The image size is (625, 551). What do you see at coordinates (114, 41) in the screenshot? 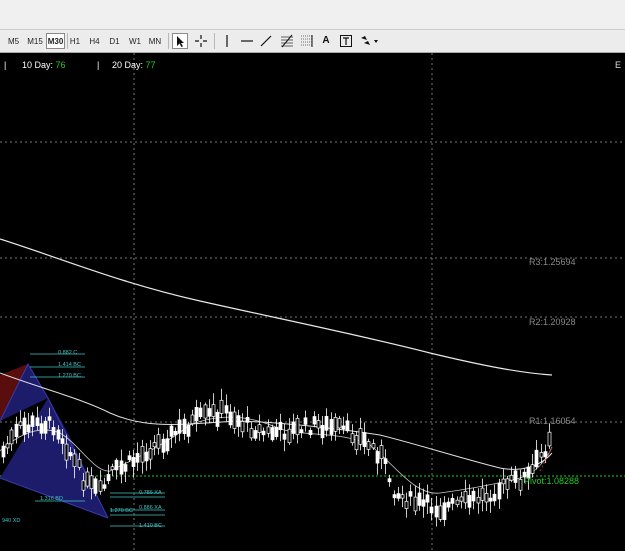
I see `timeframe-d1: D1` at bounding box center [114, 41].